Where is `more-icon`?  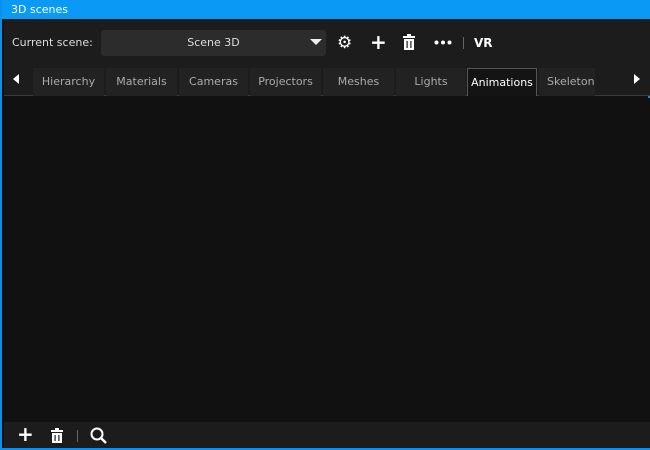
more-icon is located at coordinates (443, 42).